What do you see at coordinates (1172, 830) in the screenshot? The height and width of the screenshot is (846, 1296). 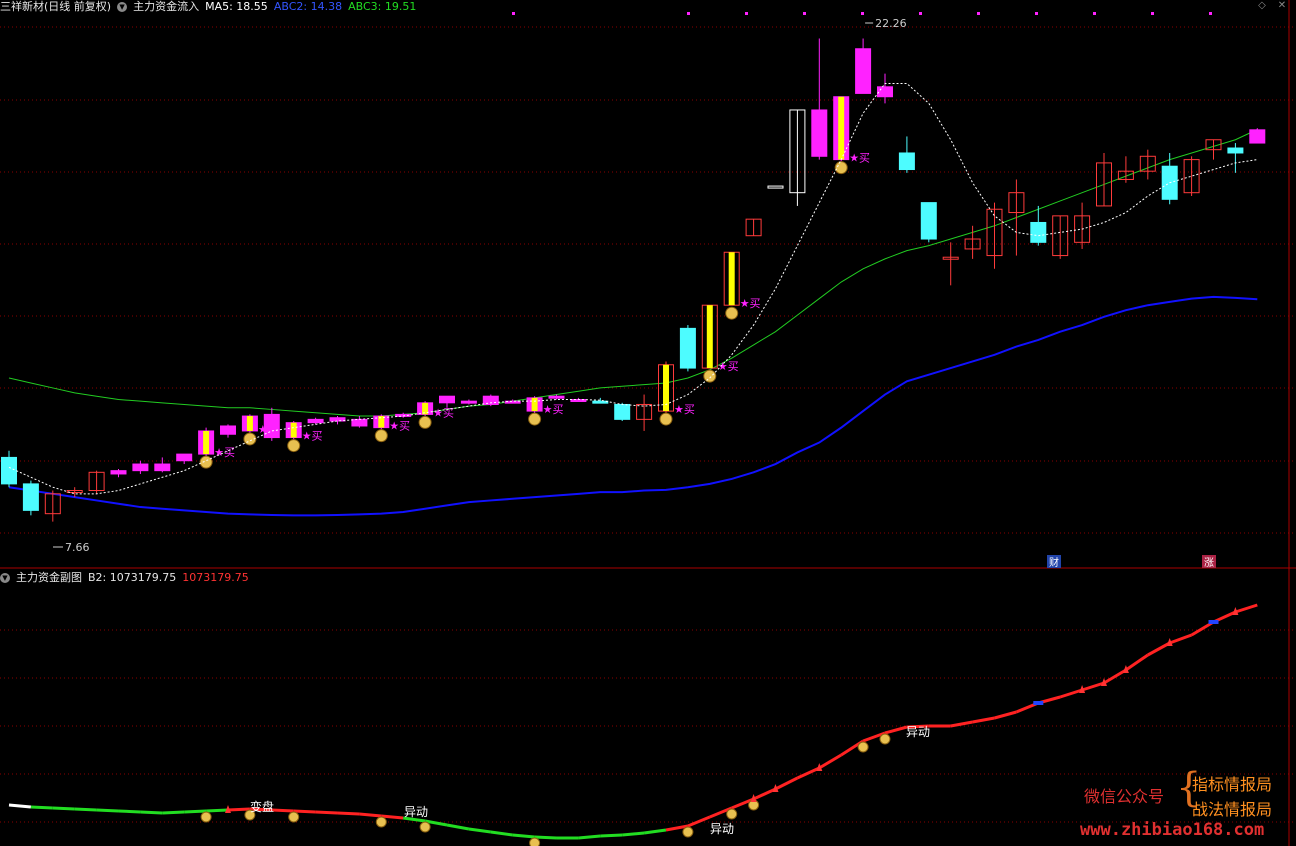 I see `watermark-url: www.zhibiao168.com` at bounding box center [1172, 830].